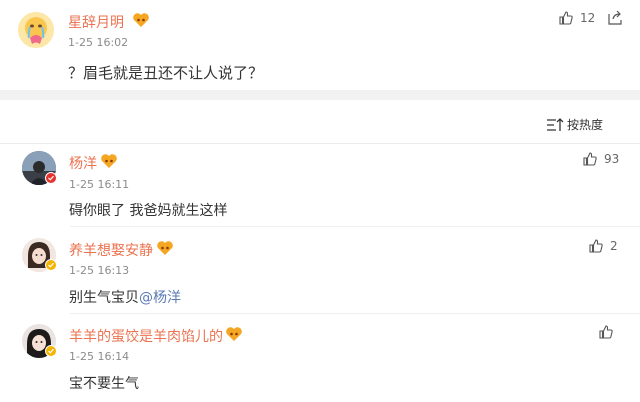 This screenshot has width=640, height=402. Describe the element at coordinates (99, 356) in the screenshot. I see `comment-3-time: 1-25 16:14` at that location.